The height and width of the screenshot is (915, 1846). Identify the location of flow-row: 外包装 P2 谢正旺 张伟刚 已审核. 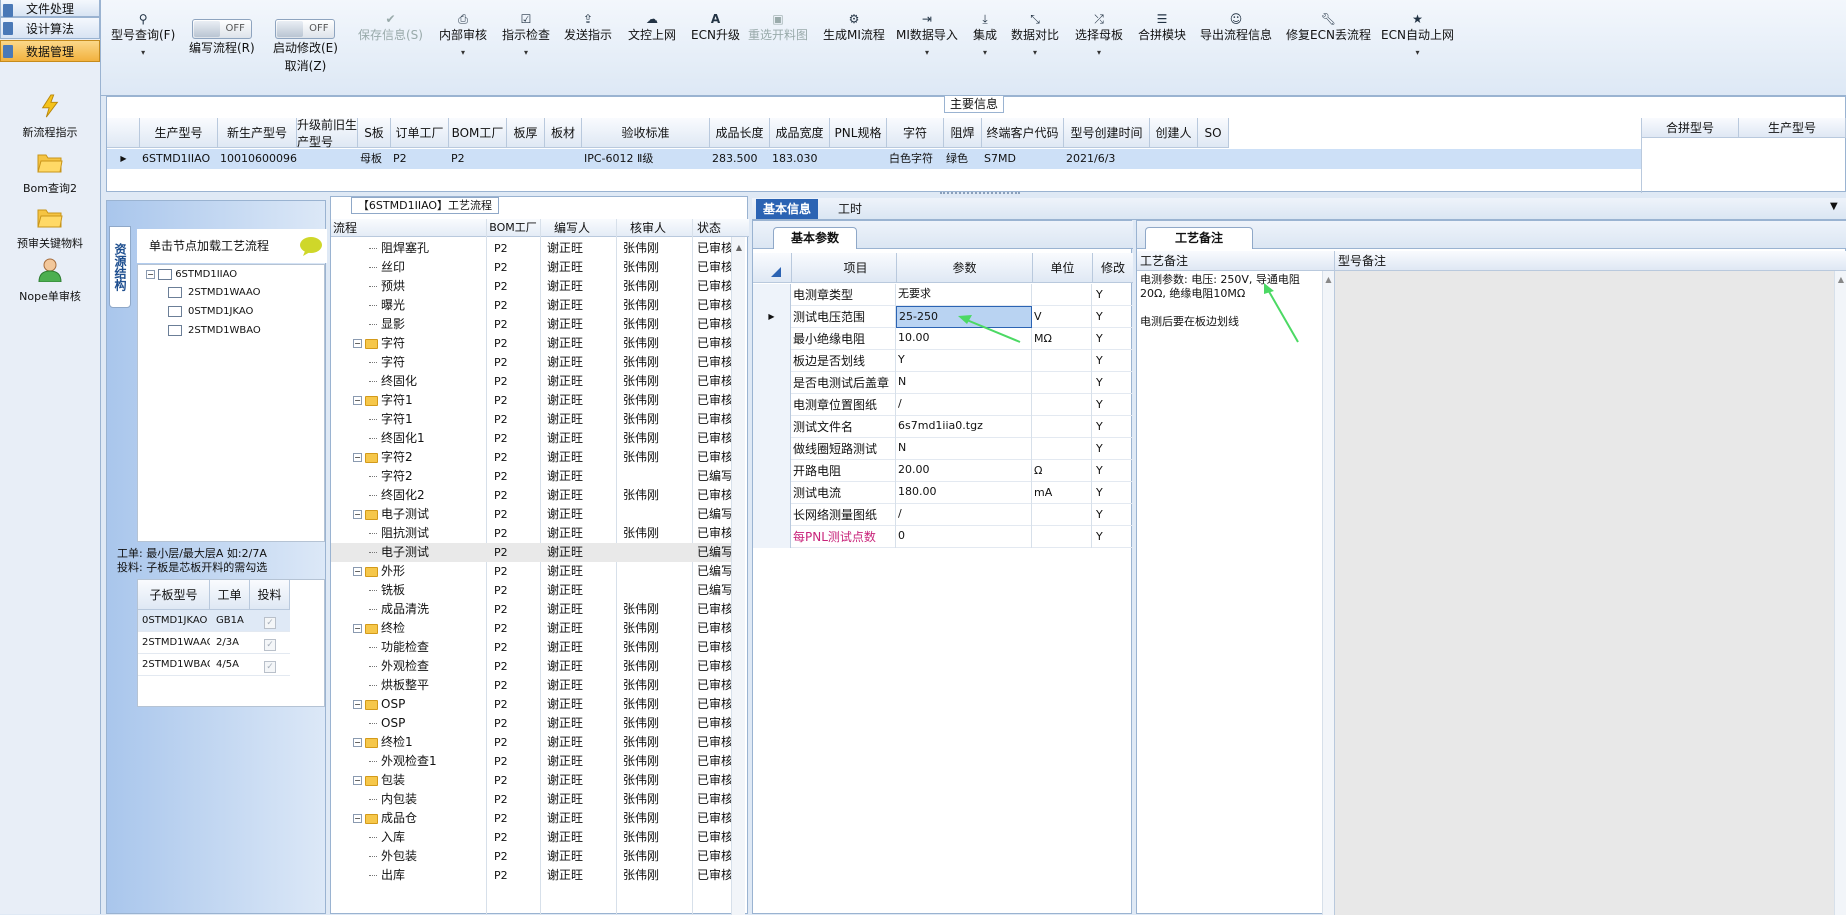
(531, 856).